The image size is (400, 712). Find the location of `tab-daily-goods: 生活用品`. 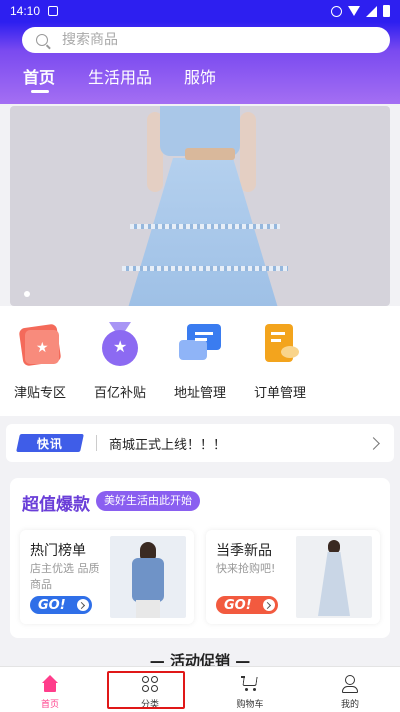

tab-daily-goods: 生活用品 is located at coordinates (120, 76).